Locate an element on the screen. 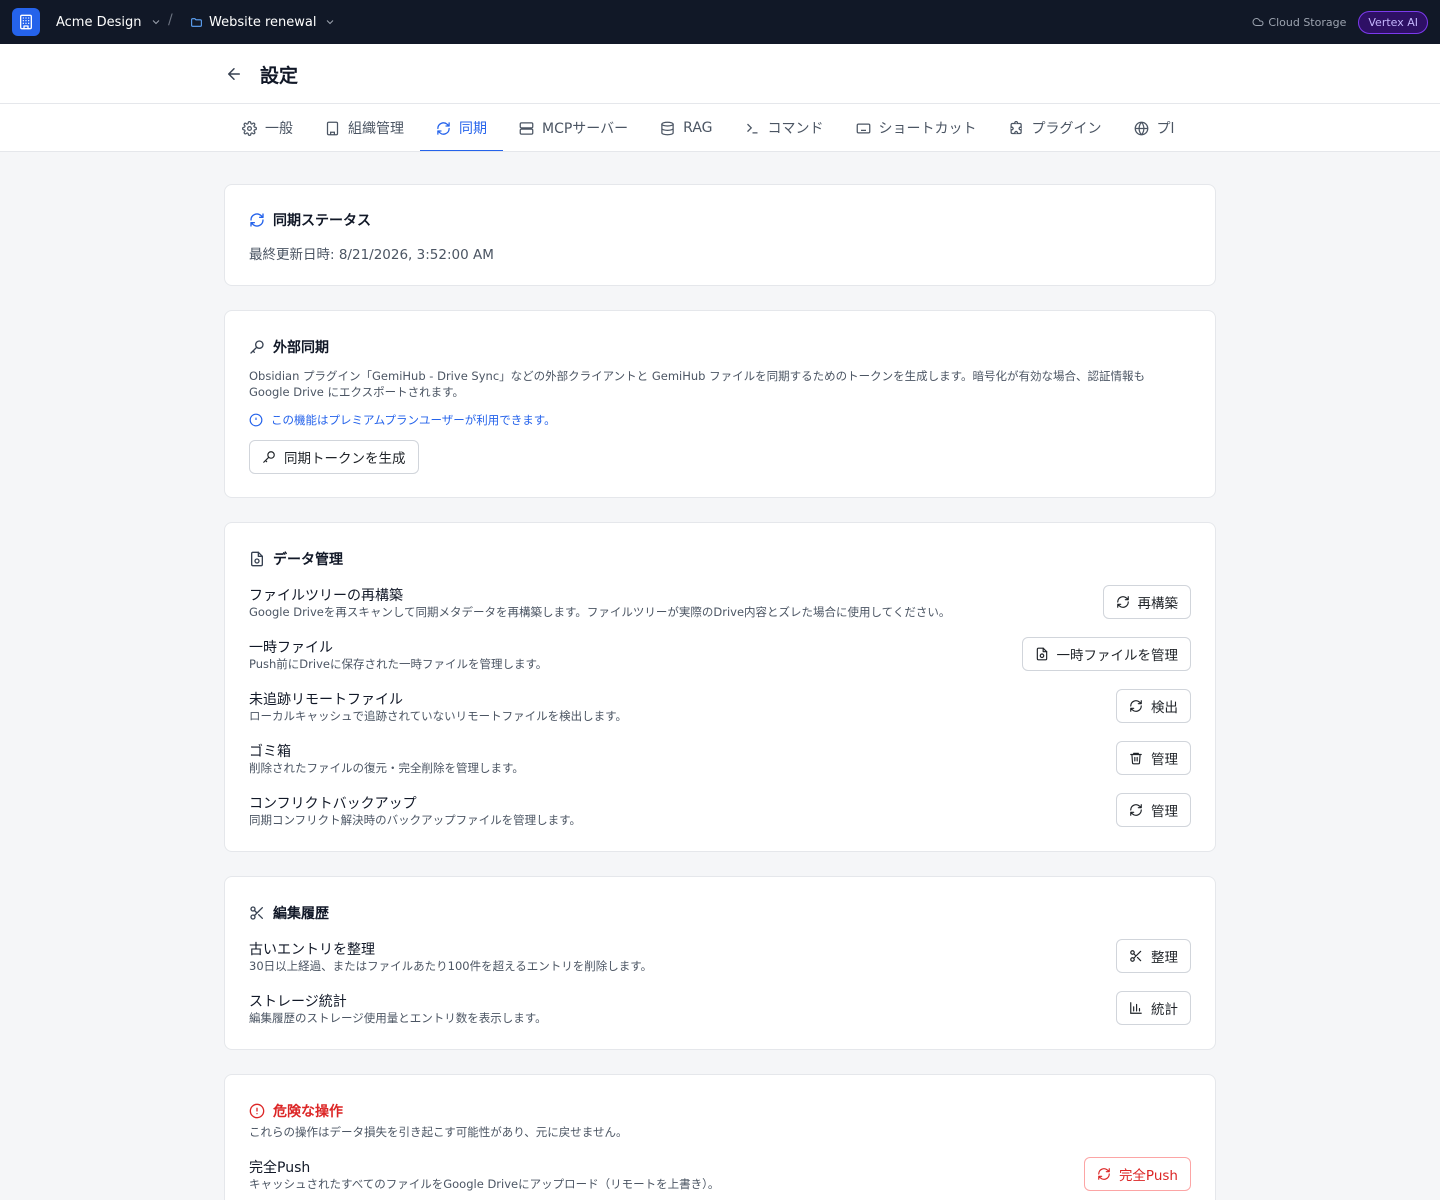 The image size is (1440, 1200). card-title: 同期ステータス is located at coordinates (322, 221).